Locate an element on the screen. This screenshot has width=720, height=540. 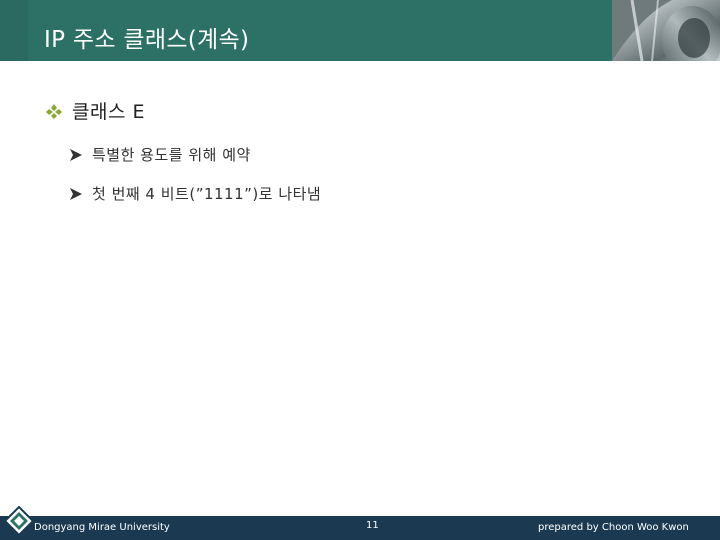
bullet-level1: 클래스 E is located at coordinates (95, 110).